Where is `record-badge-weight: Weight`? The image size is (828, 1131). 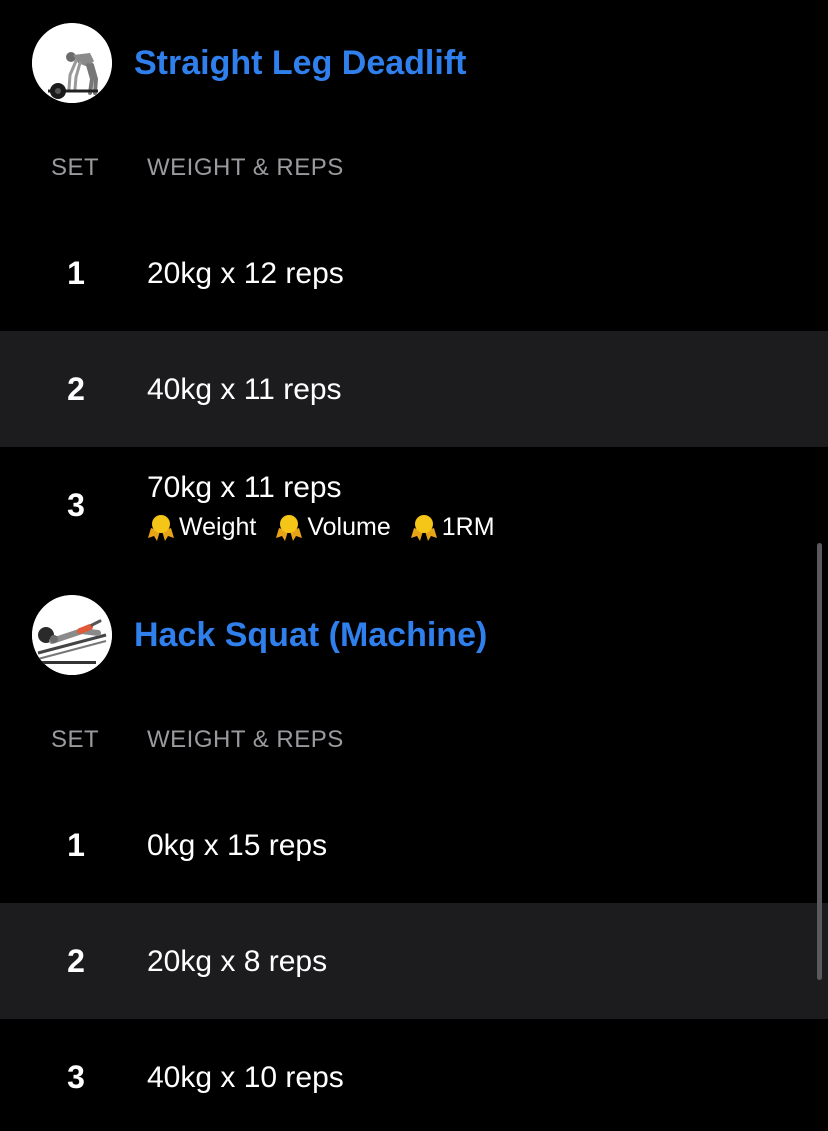
record-badge-weight: Weight is located at coordinates (201, 527).